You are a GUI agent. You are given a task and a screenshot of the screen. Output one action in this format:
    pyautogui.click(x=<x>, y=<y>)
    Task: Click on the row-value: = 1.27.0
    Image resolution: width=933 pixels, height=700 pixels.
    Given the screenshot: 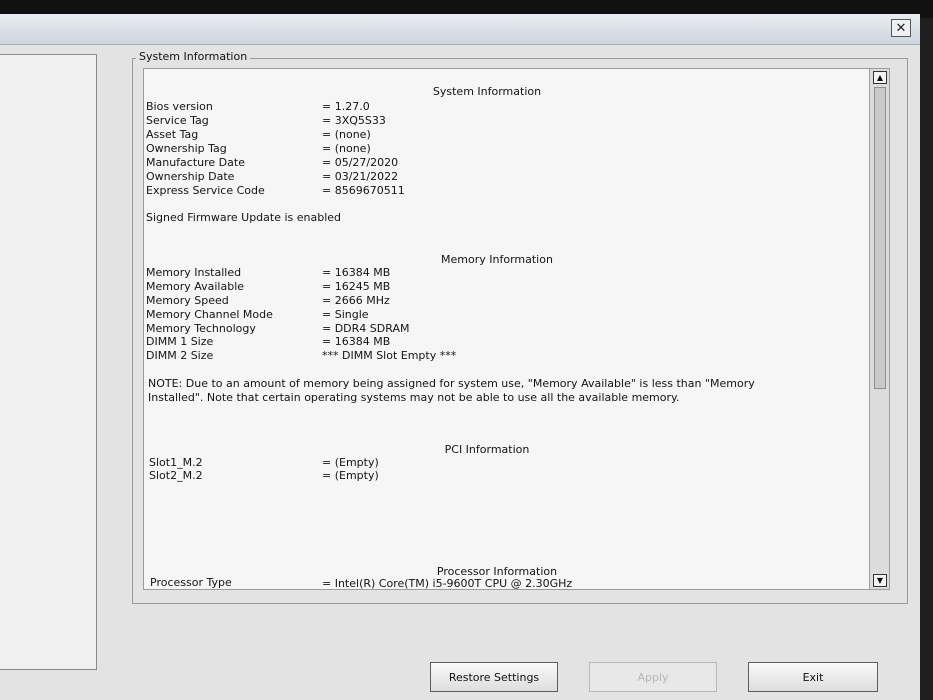 What is the action you would take?
    pyautogui.click(x=346, y=106)
    